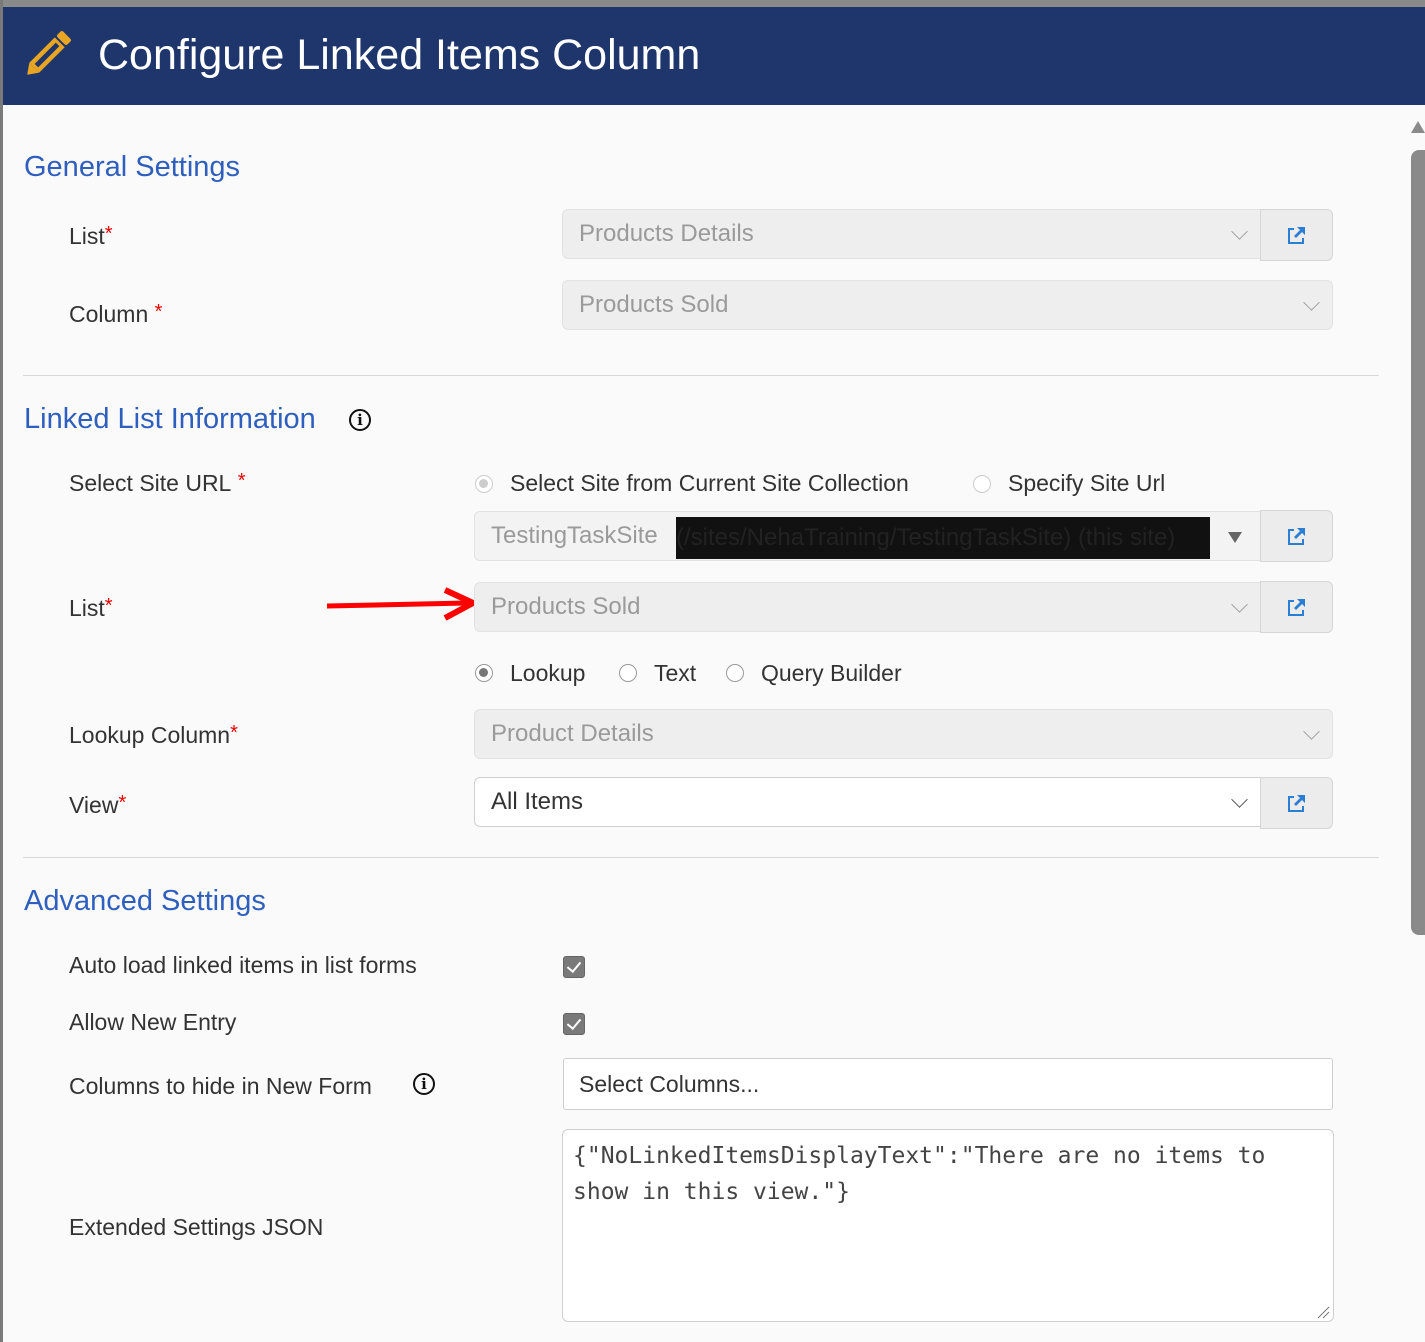 The width and height of the screenshot is (1425, 1342). Describe the element at coordinates (170, 419) in the screenshot. I see `linked-list-title: Linked List Information` at that location.